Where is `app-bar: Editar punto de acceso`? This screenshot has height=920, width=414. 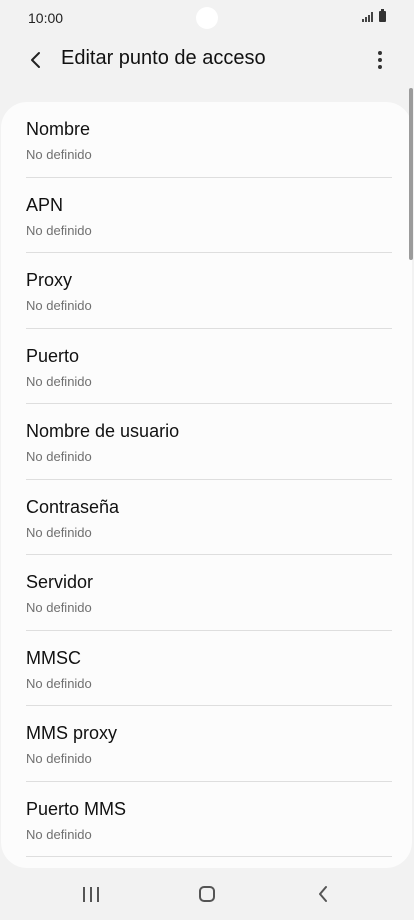
app-bar: Editar punto de acceso is located at coordinates (207, 60).